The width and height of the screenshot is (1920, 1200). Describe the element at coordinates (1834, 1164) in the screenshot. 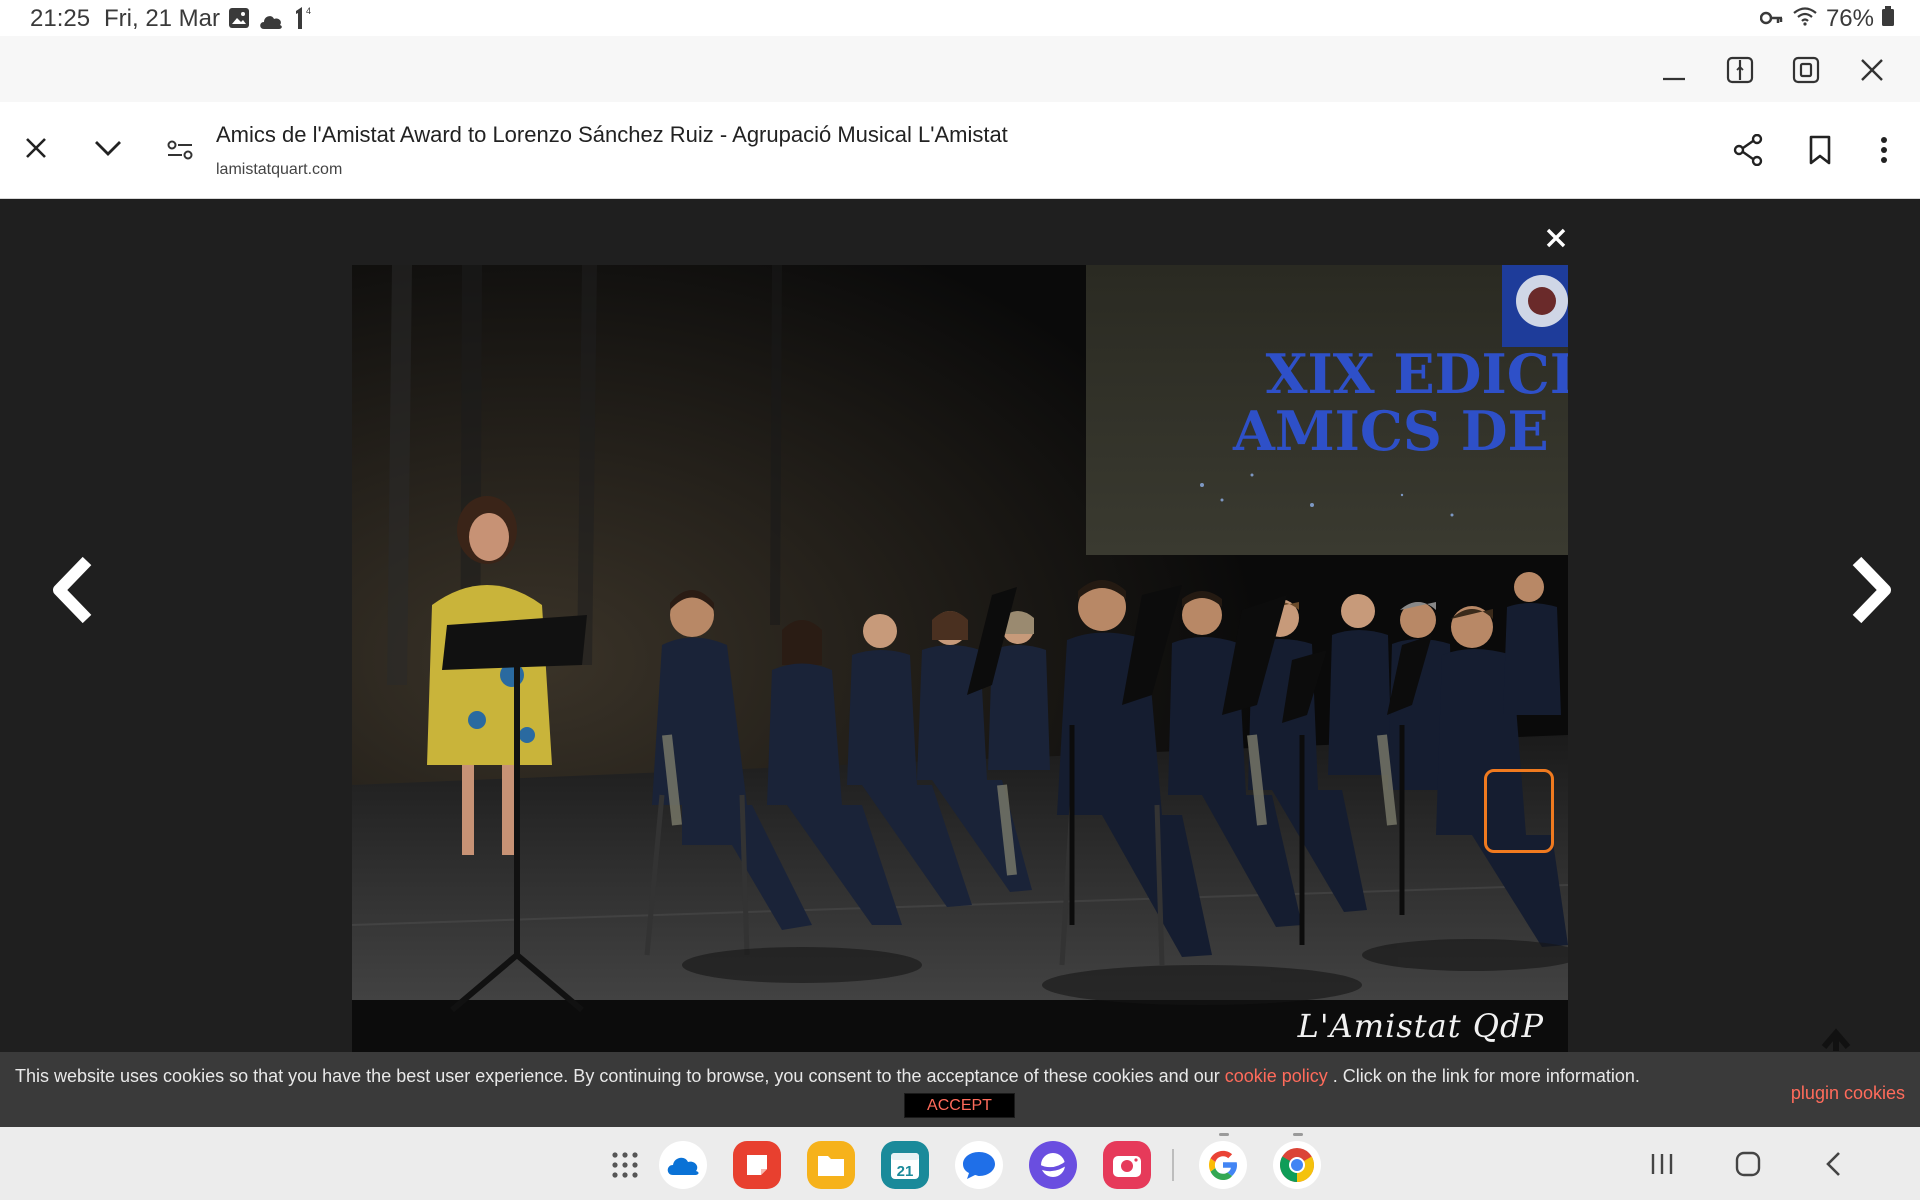

I see `back-icon` at that location.